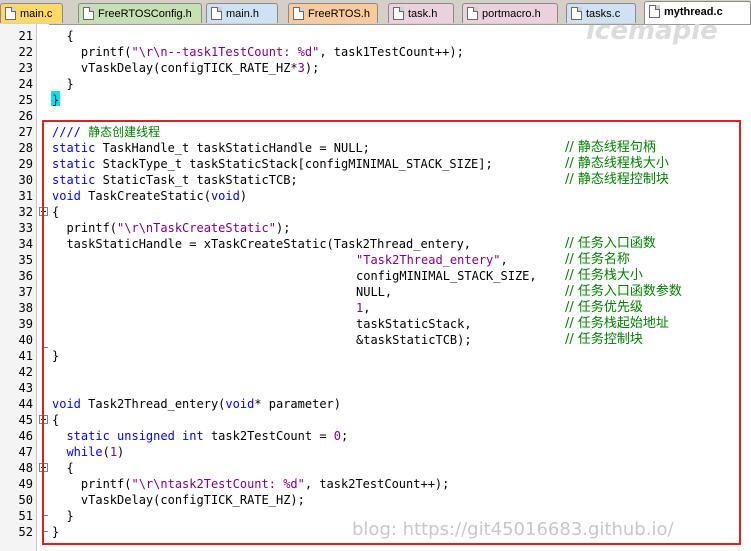 Image resolution: width=751 pixels, height=551 pixels. What do you see at coordinates (25, 516) in the screenshot?
I see `line-number: 51` at bounding box center [25, 516].